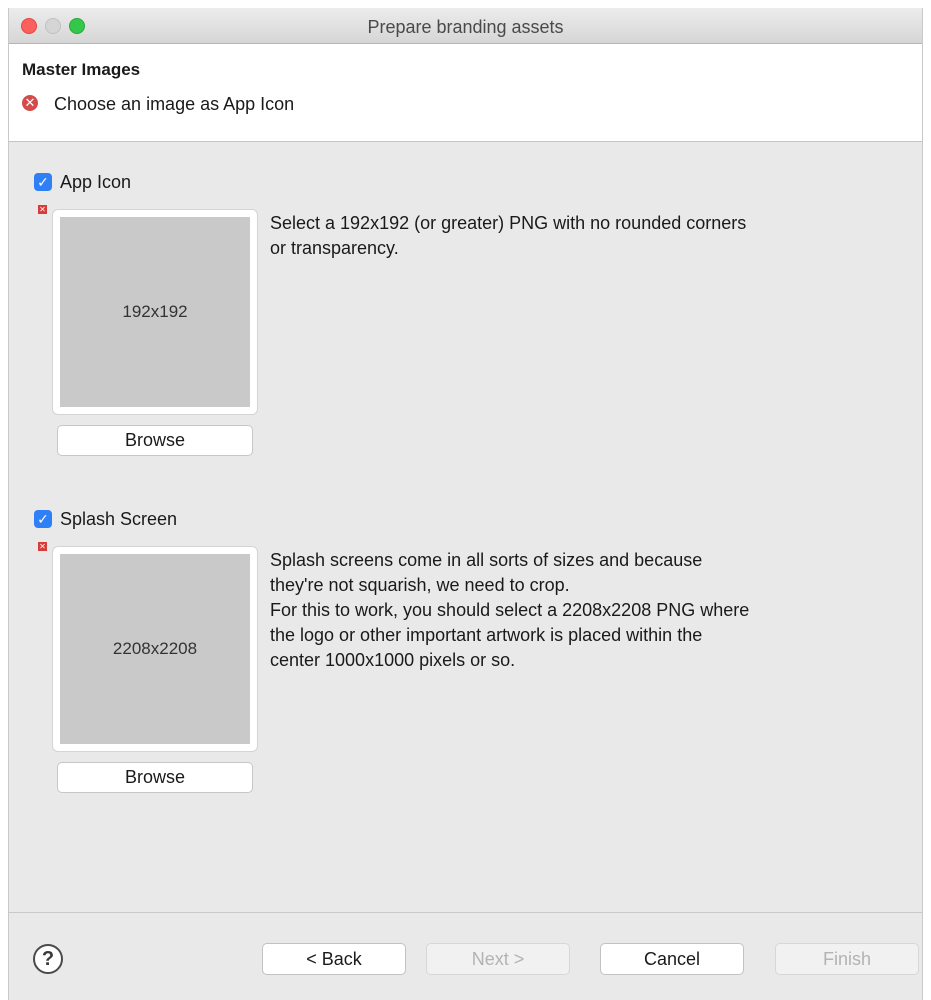  What do you see at coordinates (420, 585) in the screenshot?
I see `description-line: they're not squarish, we need to crop.` at bounding box center [420, 585].